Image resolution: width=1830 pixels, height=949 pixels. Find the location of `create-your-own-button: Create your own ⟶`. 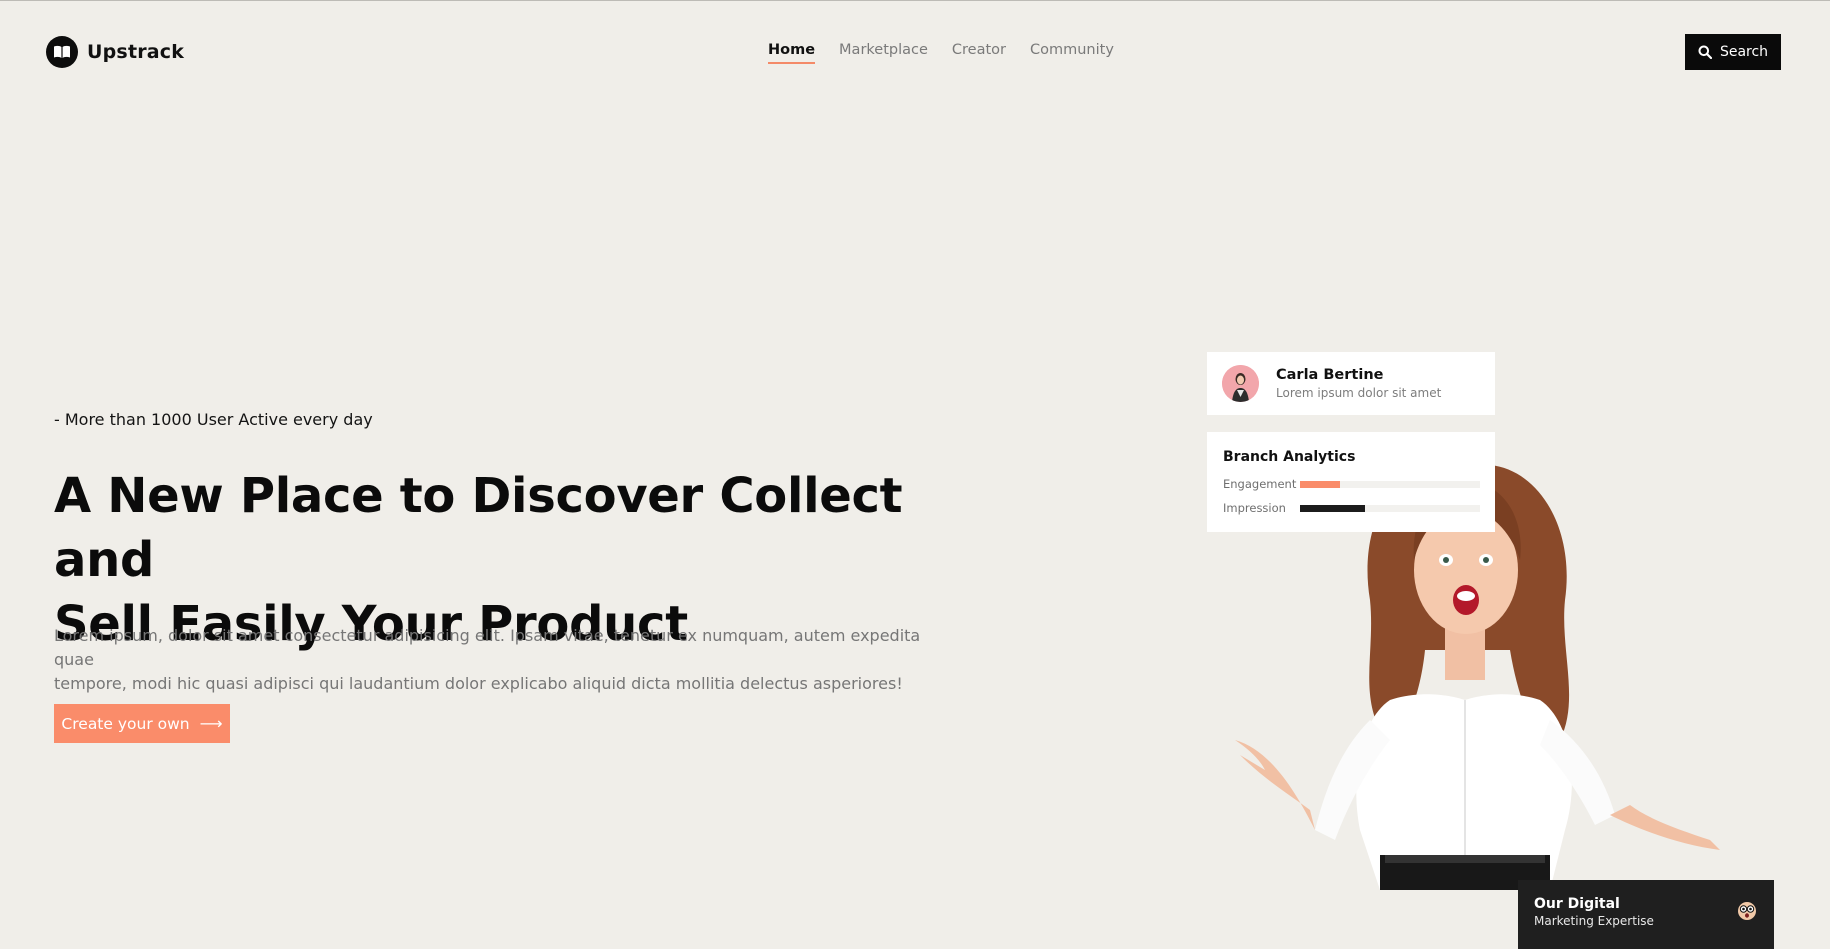

create-your-own-button: Create your own ⟶ is located at coordinates (142, 723).